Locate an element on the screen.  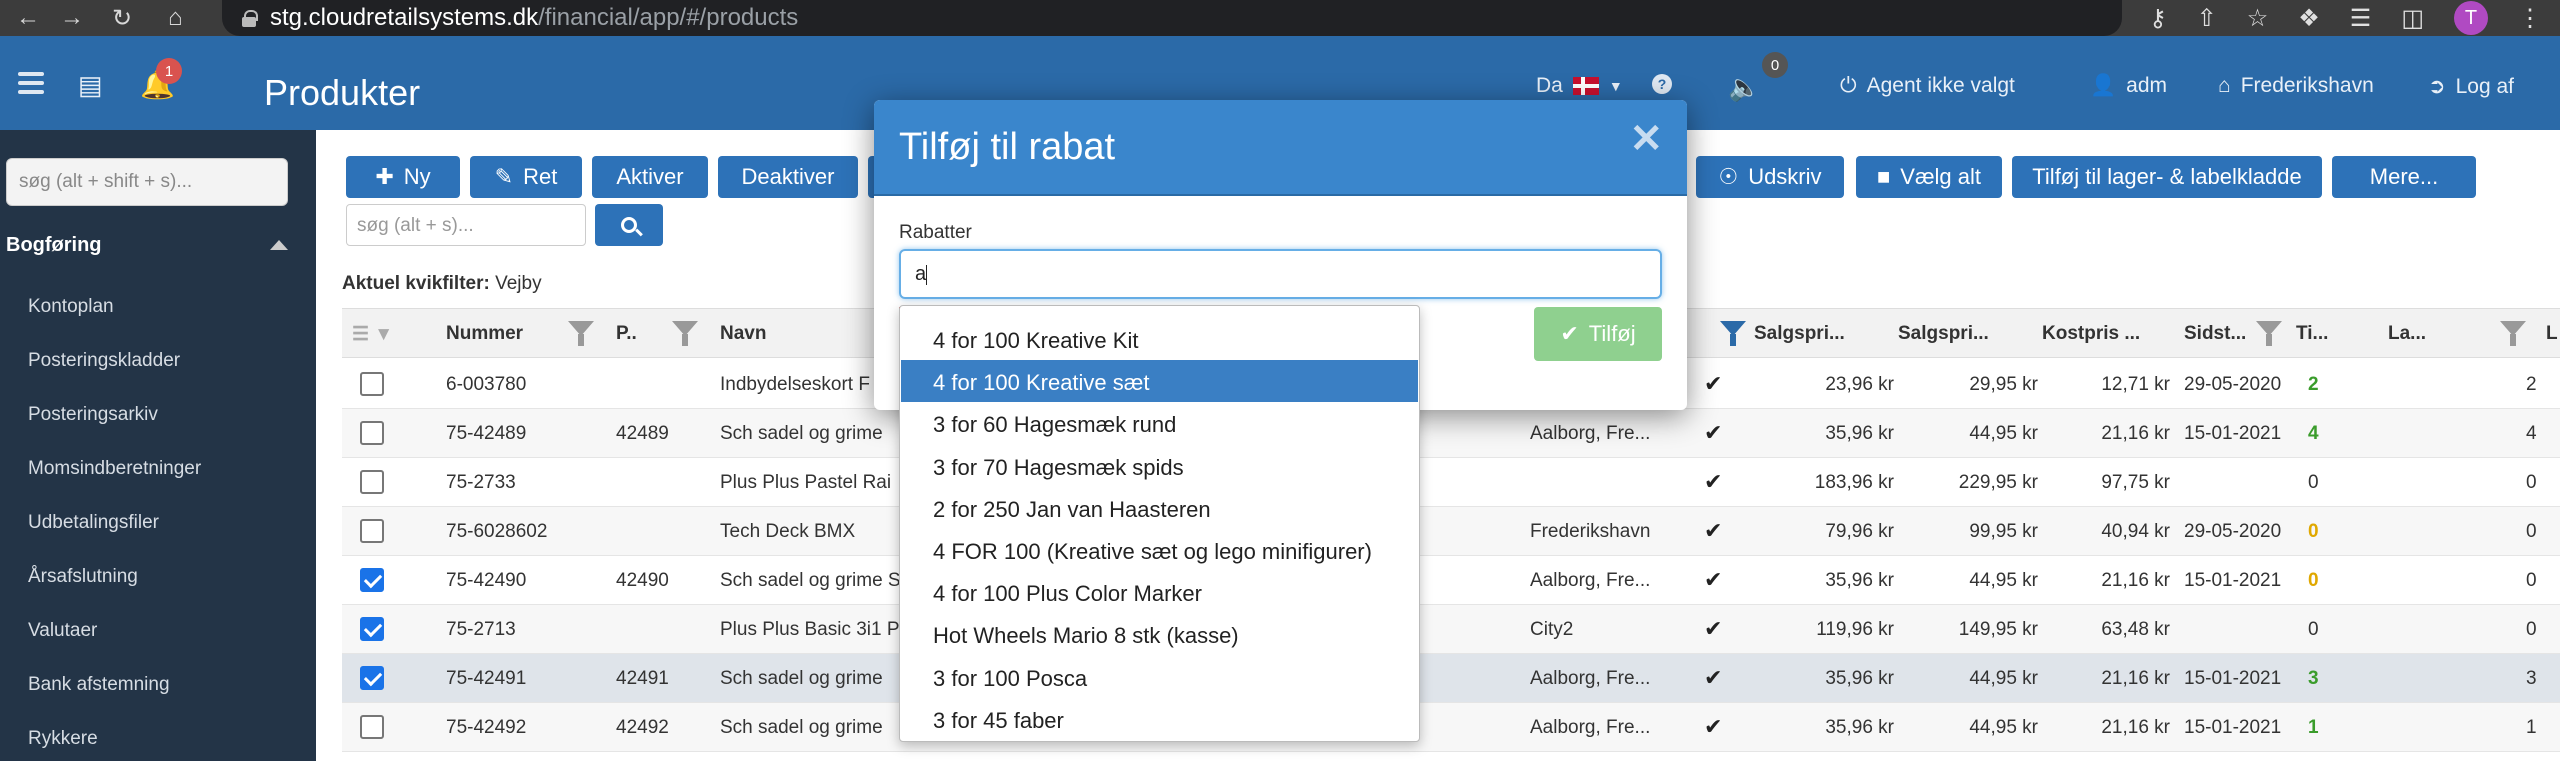
sidebar-item-valutaer: Valutaer is located at coordinates (62, 631).